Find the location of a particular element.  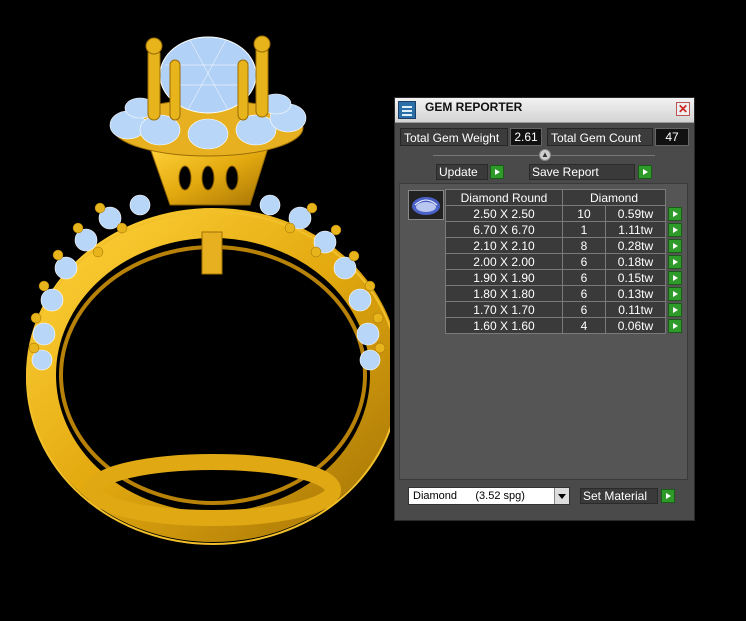

gem-weight-cell: 0.18tw is located at coordinates (635, 261).